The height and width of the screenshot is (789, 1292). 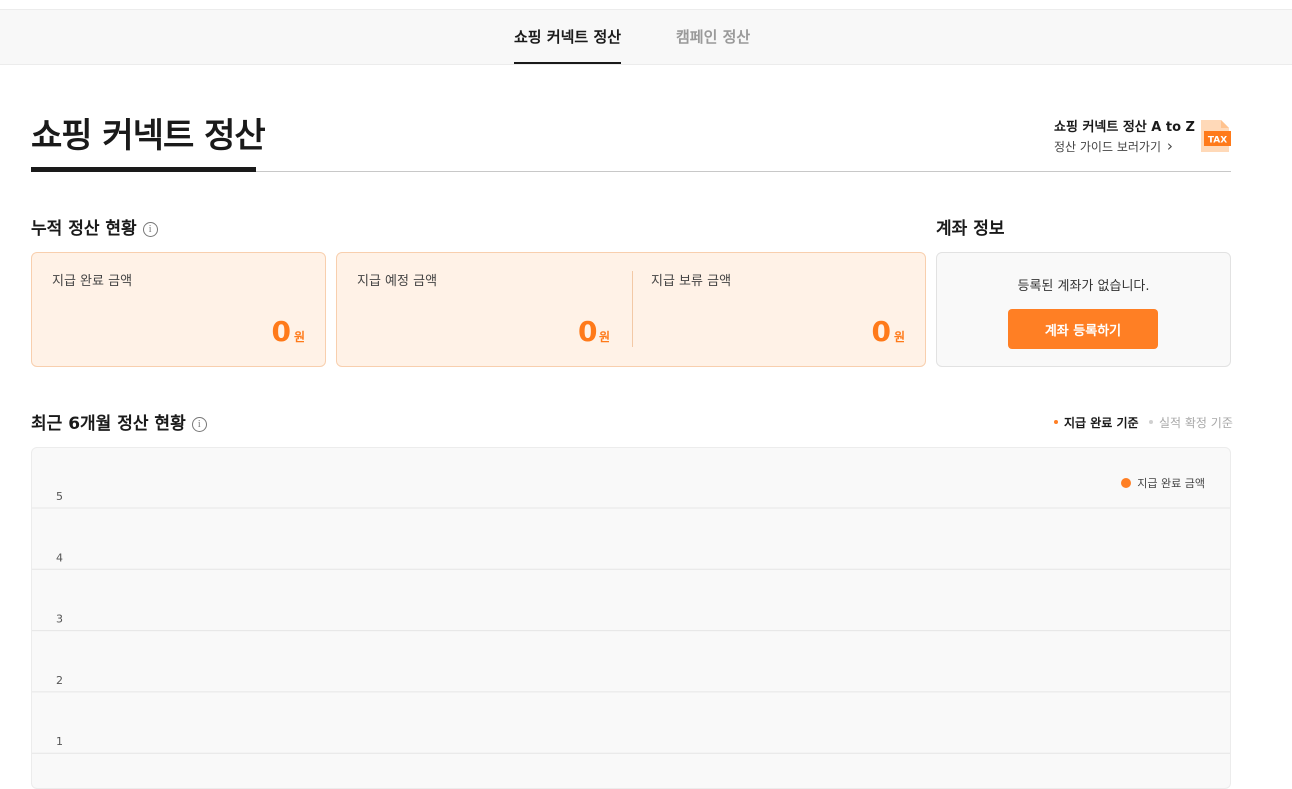 I want to click on scheduled-held-card: 지급 예정 금액 0 원 지급 보류 금액 0 원, so click(x=631, y=309).